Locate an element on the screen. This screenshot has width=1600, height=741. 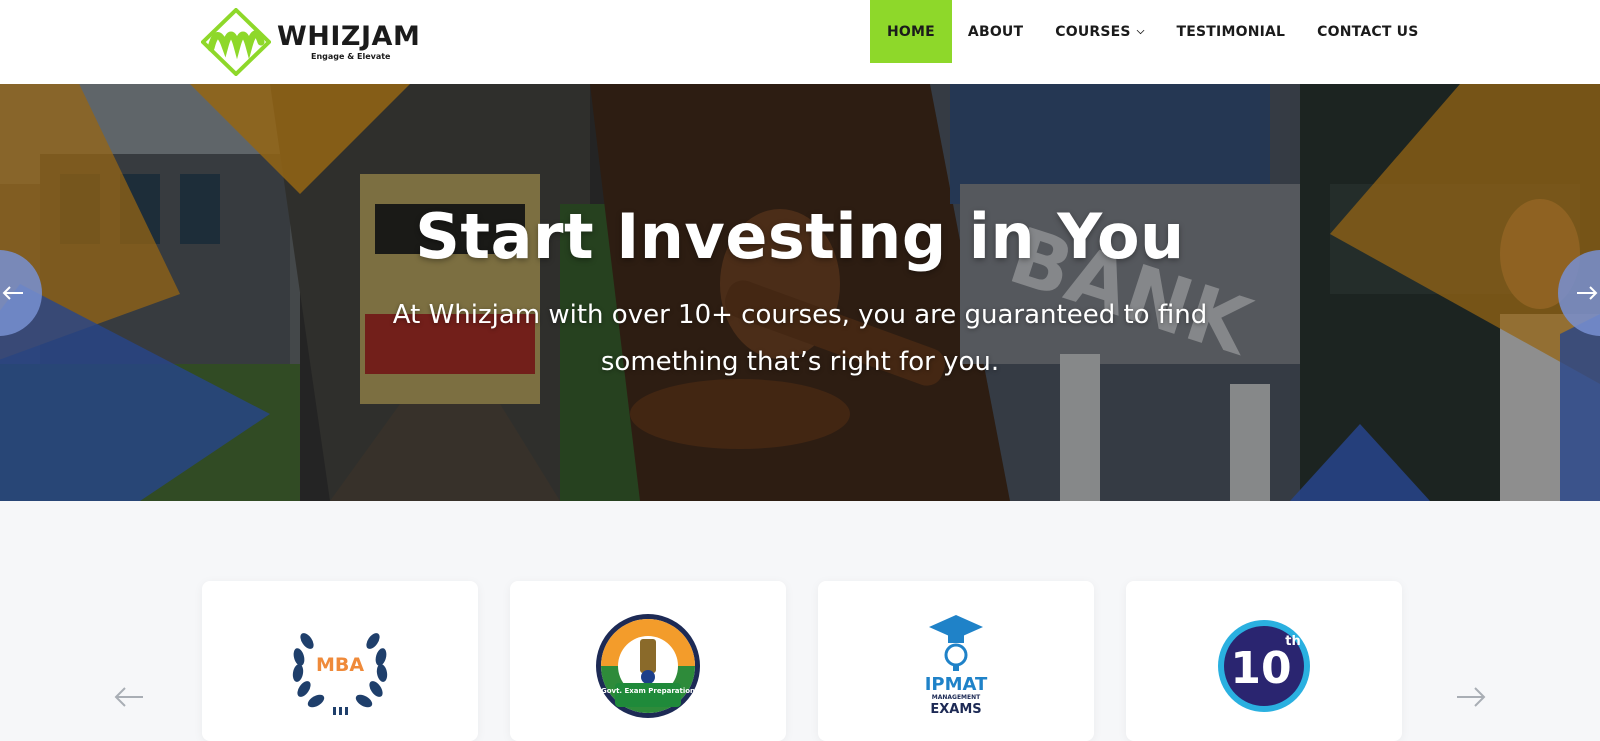
courses-prev-button is located at coordinates (131, 700).